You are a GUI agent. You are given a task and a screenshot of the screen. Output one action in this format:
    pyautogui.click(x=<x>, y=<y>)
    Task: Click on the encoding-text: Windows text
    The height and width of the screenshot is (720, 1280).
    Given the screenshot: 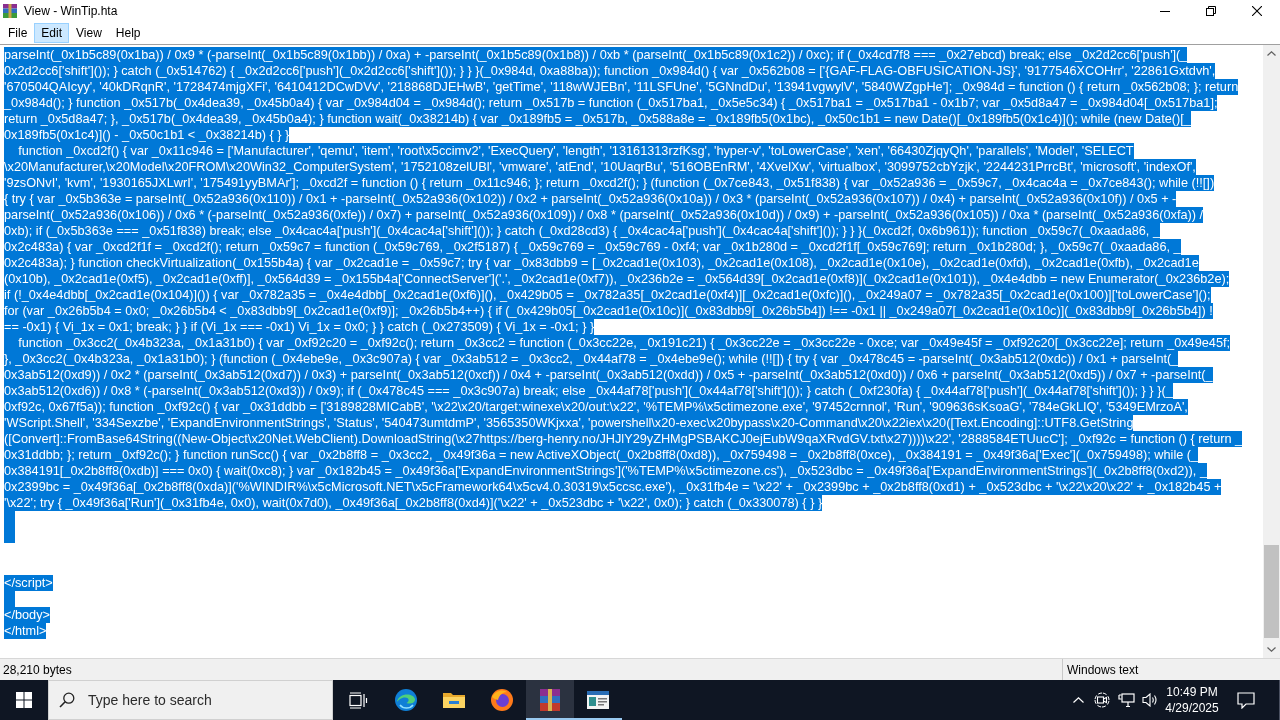 What is the action you would take?
    pyautogui.click(x=1103, y=670)
    